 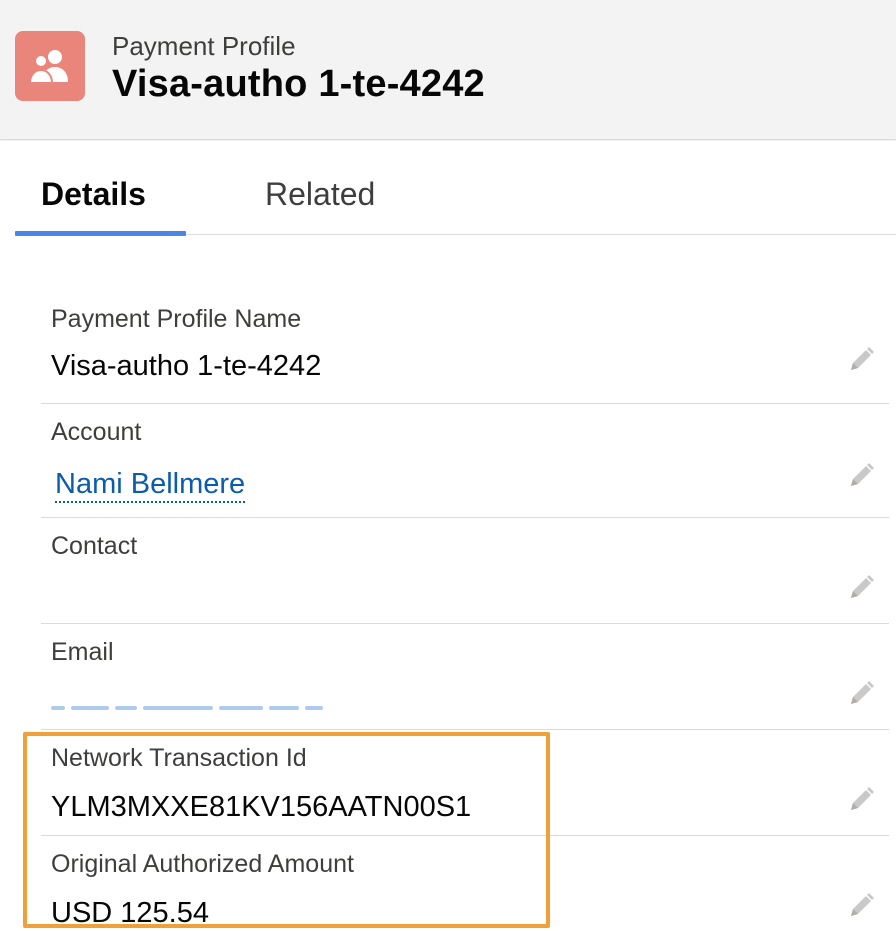 I want to click on field-original-authorized-amount: Original Authorized Amount USD 125.54, so click(x=465, y=883).